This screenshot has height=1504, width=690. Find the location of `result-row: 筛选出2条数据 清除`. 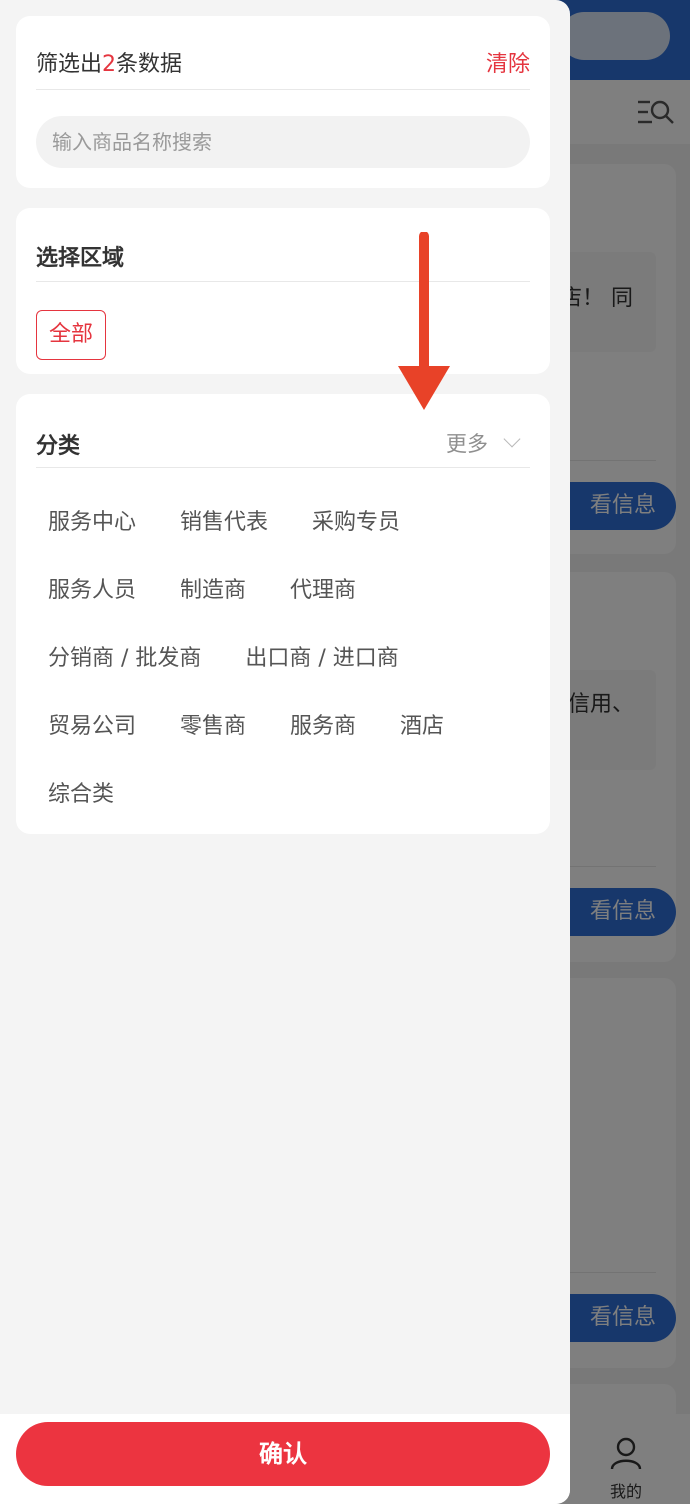

result-row: 筛选出2条数据 清除 is located at coordinates (283, 53).